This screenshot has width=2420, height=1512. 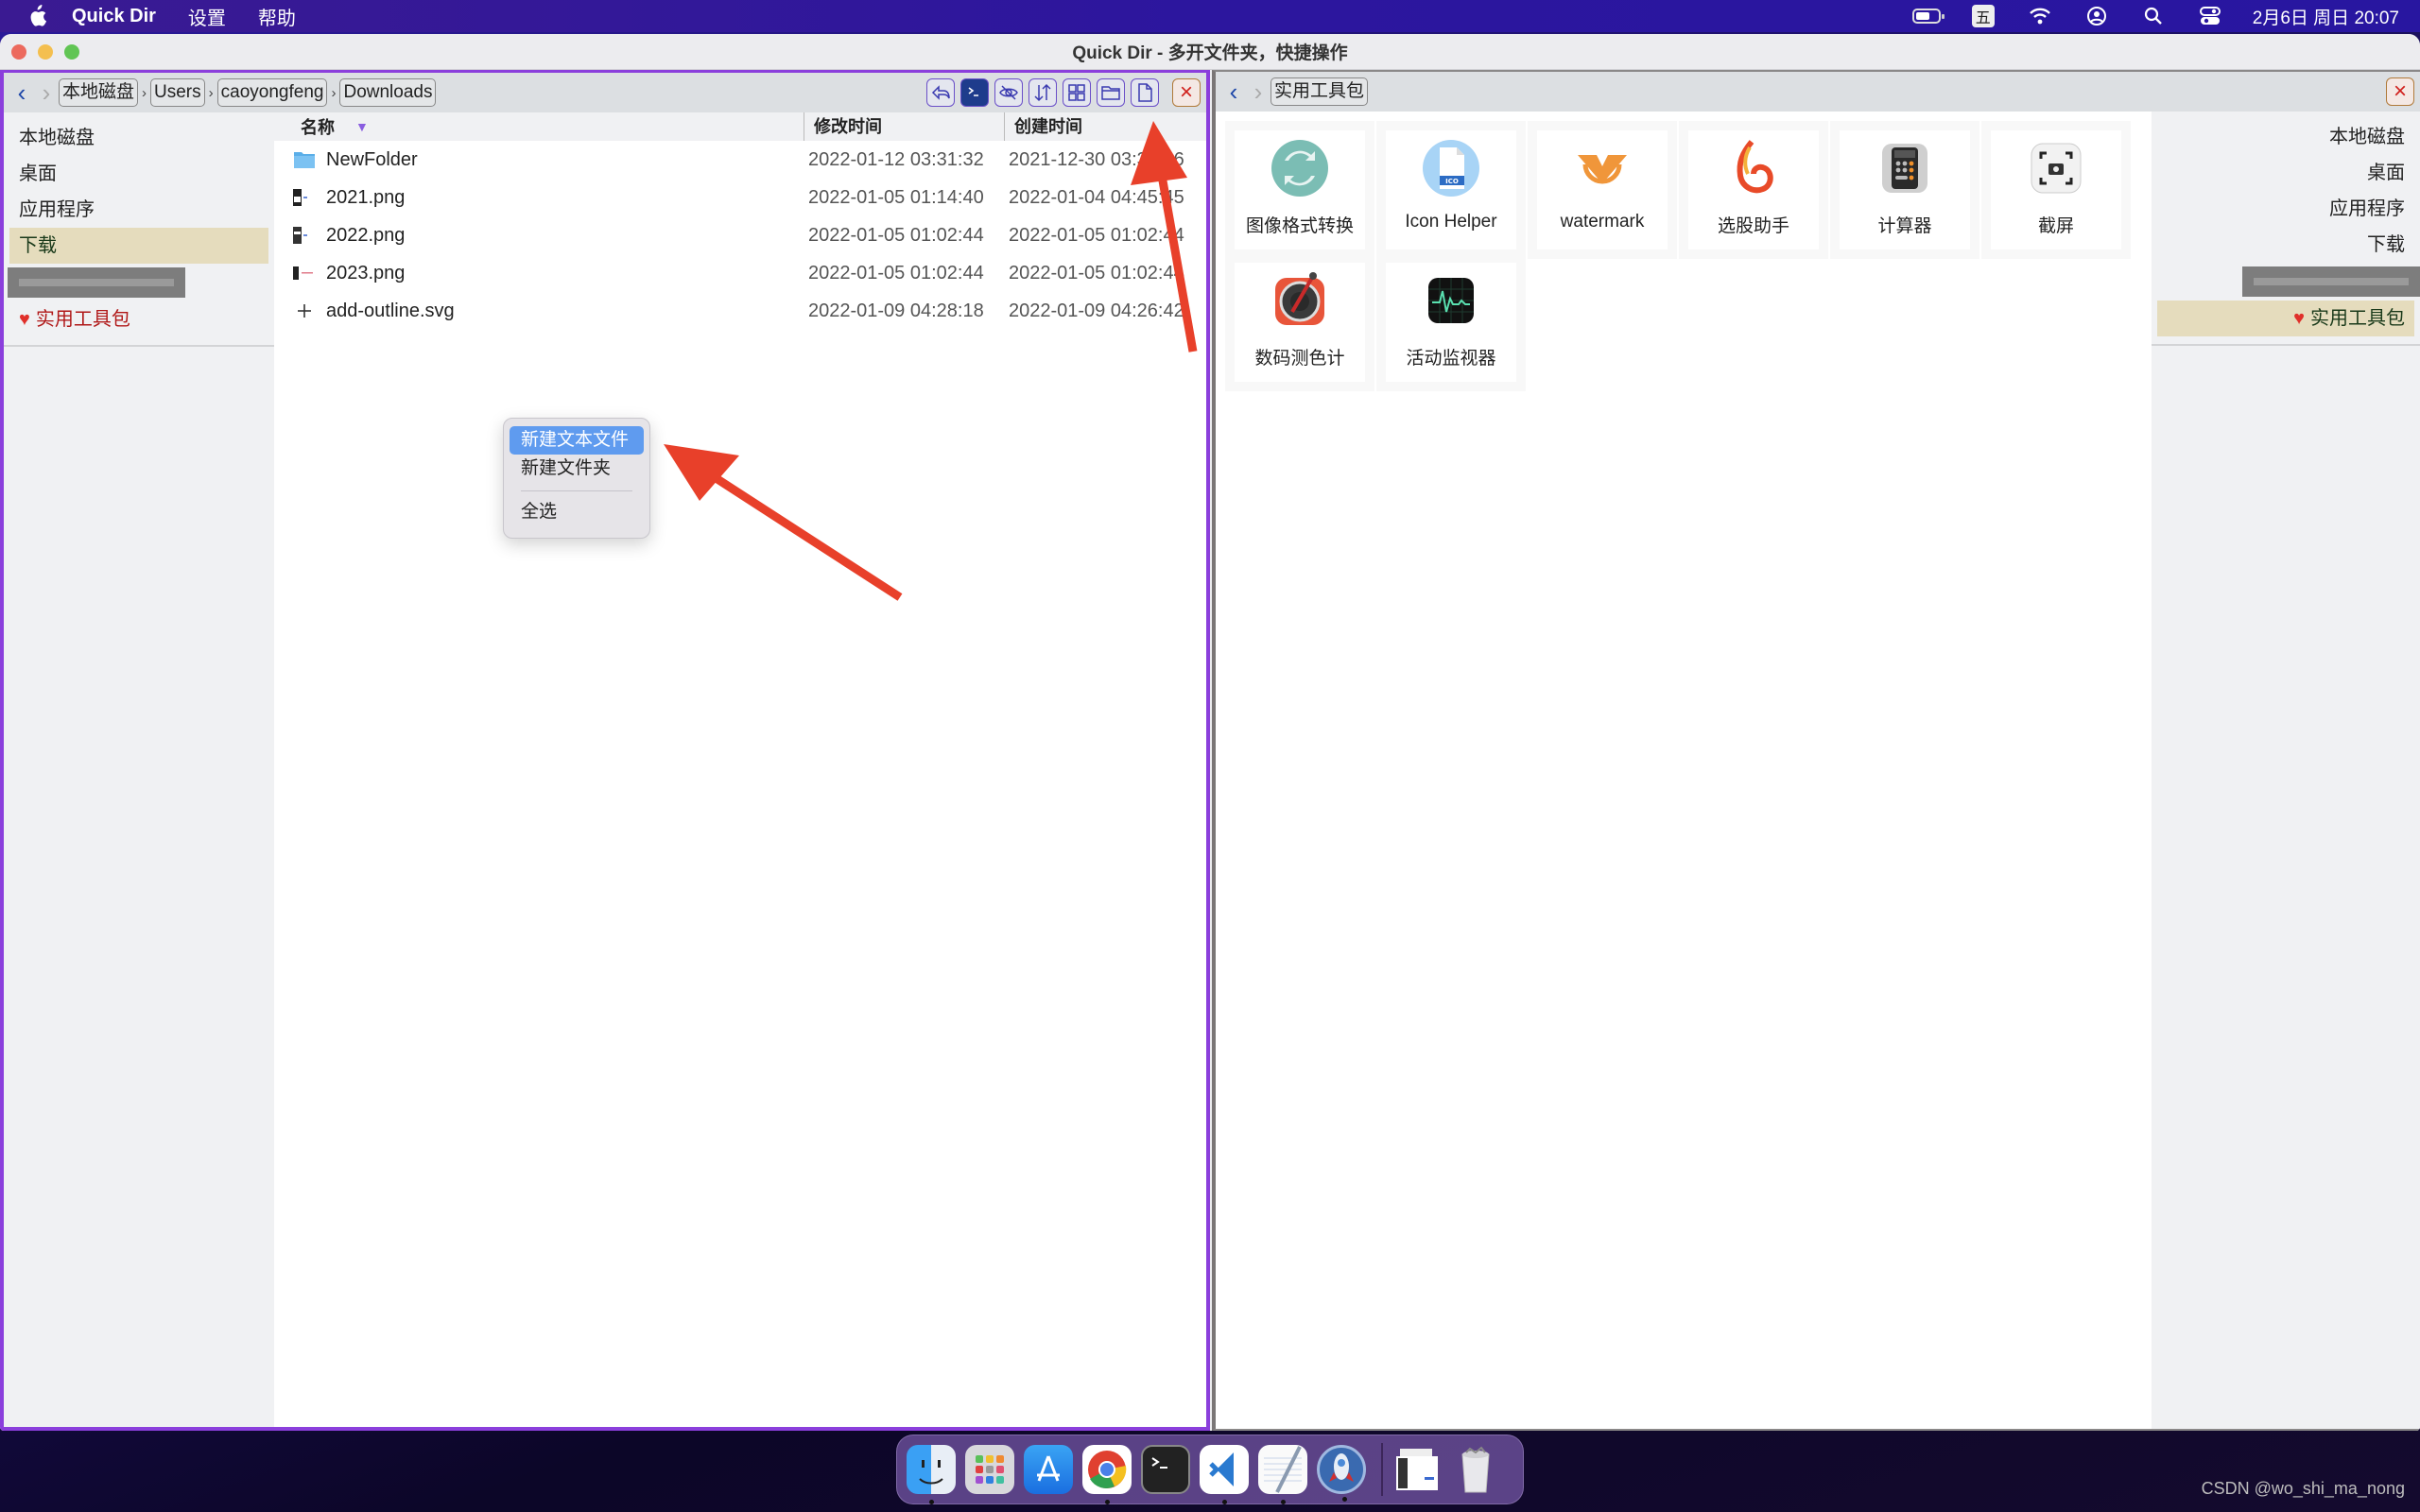 I want to click on terminal-icon, so click(x=975, y=92).